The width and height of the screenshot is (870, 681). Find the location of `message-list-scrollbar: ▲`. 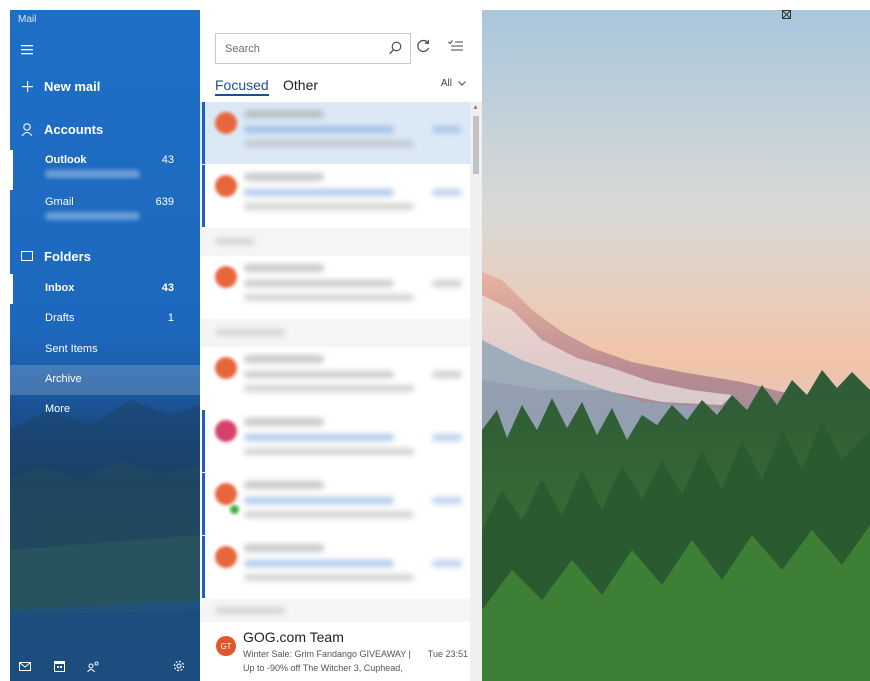

message-list-scrollbar: ▲ is located at coordinates (476, 391).